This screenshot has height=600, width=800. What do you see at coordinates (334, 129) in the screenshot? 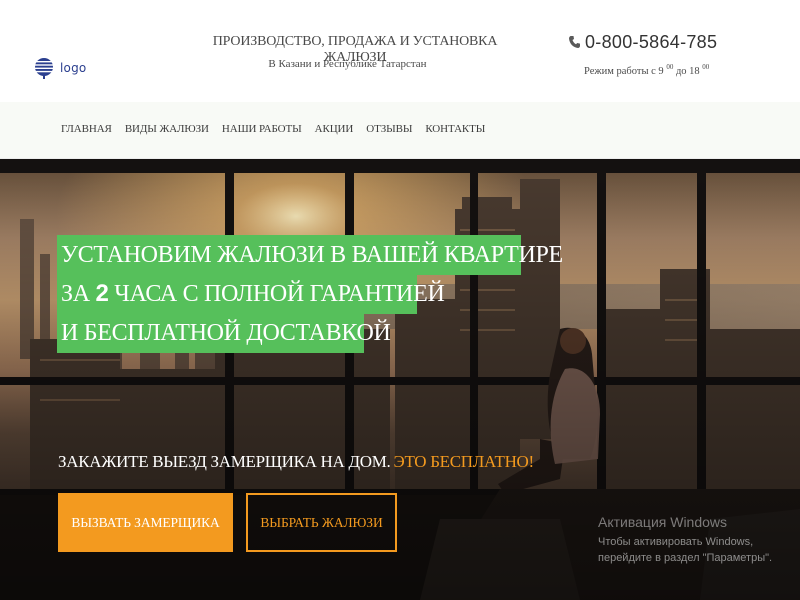
I see `nav-item-promotions: АКЦИИ` at bounding box center [334, 129].